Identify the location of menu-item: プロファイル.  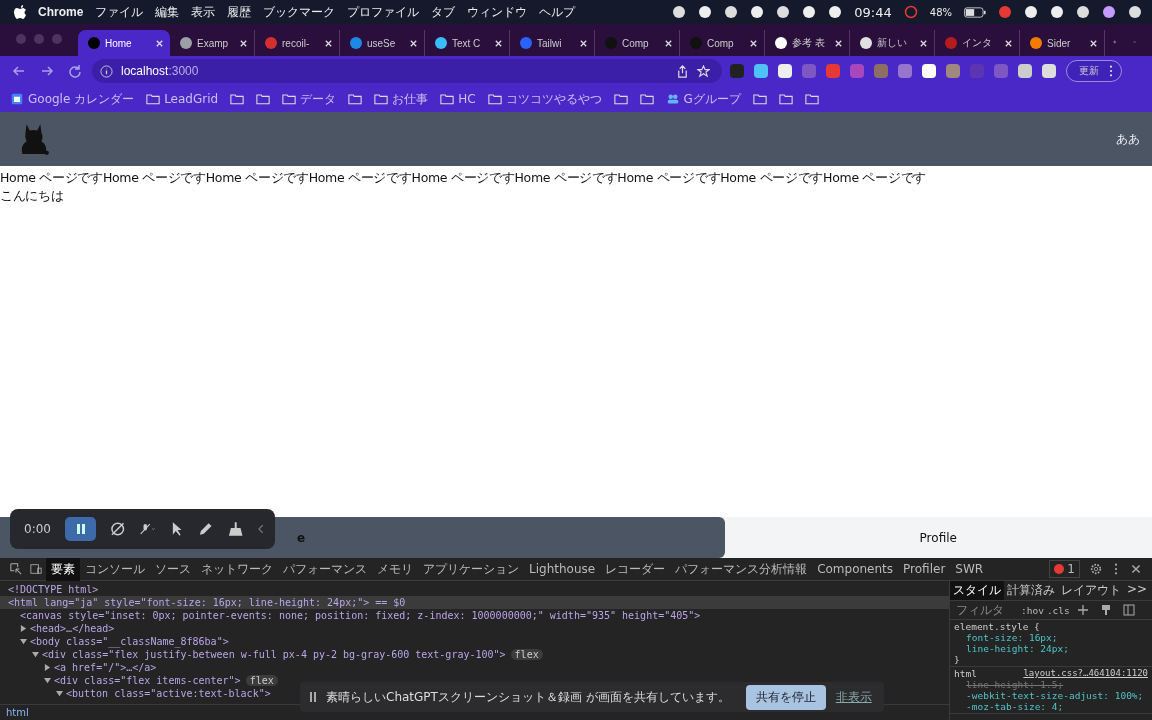
(383, 12).